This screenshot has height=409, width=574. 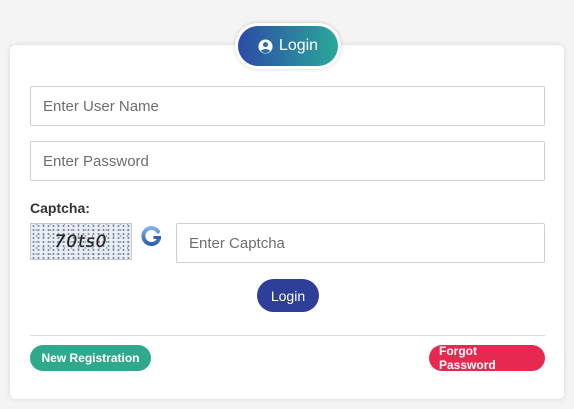 What do you see at coordinates (298, 45) in the screenshot?
I see `login-header-label: Login` at bounding box center [298, 45].